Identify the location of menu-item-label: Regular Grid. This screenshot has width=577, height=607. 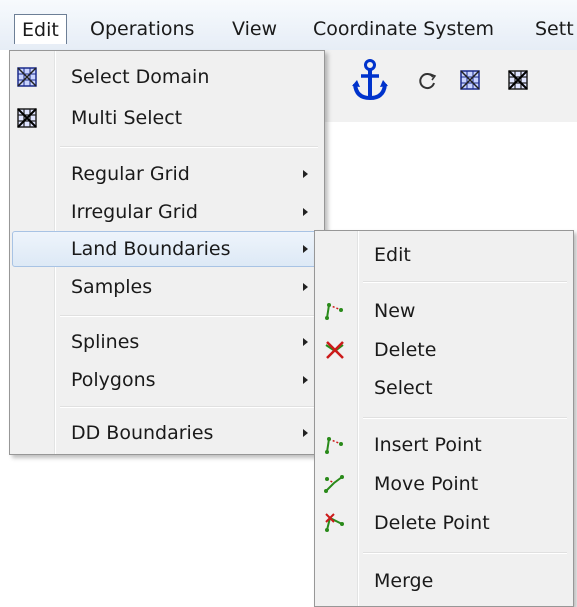
(130, 174).